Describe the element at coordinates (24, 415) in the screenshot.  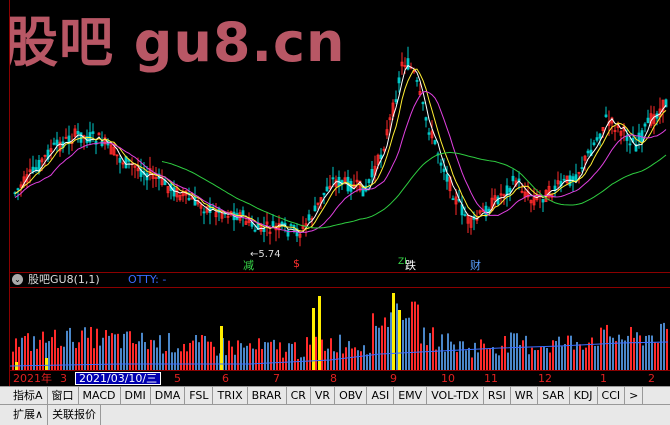
I see `expand-button: 扩展∧` at that location.